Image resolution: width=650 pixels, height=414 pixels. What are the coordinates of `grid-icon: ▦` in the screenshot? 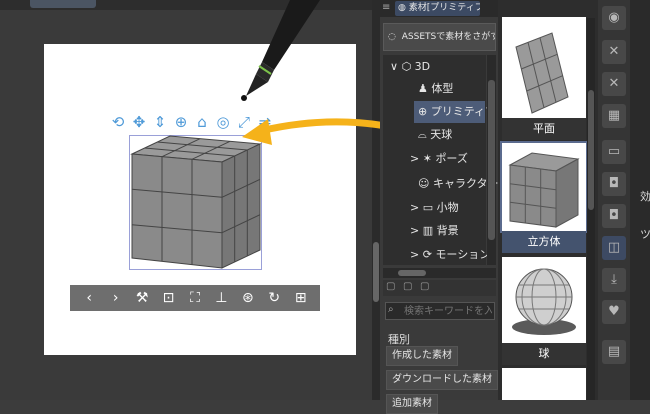 It's located at (614, 116).